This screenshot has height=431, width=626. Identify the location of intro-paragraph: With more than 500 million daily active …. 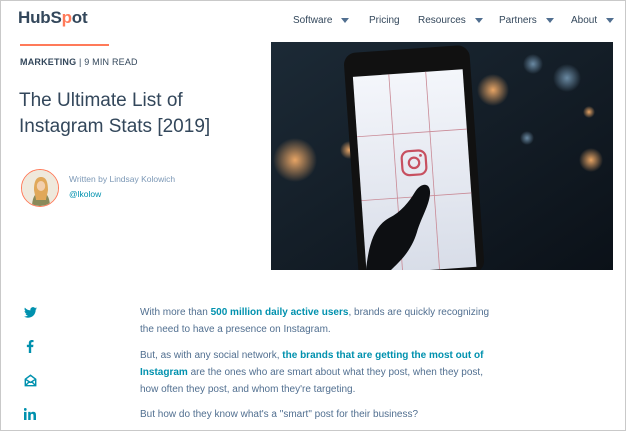
(320, 321).